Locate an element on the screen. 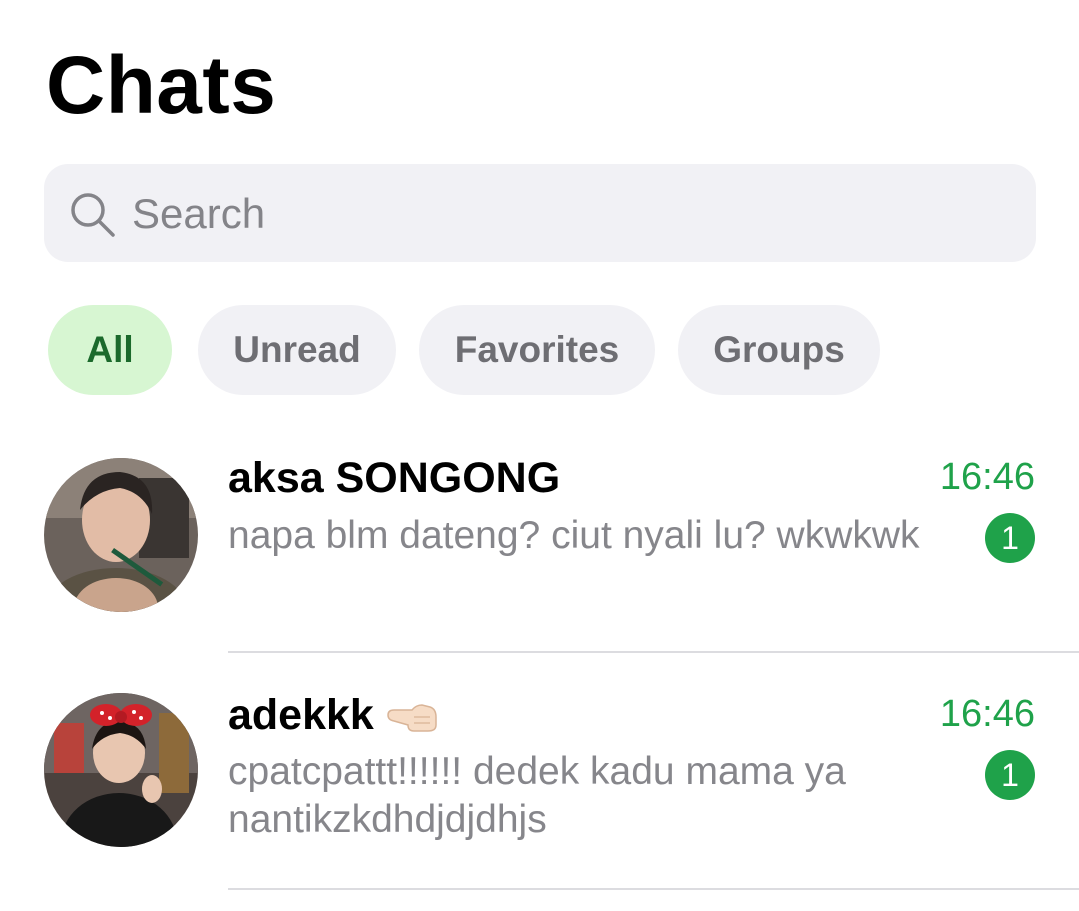 This screenshot has width=1079, height=911. page-title: Chats is located at coordinates (161, 85).